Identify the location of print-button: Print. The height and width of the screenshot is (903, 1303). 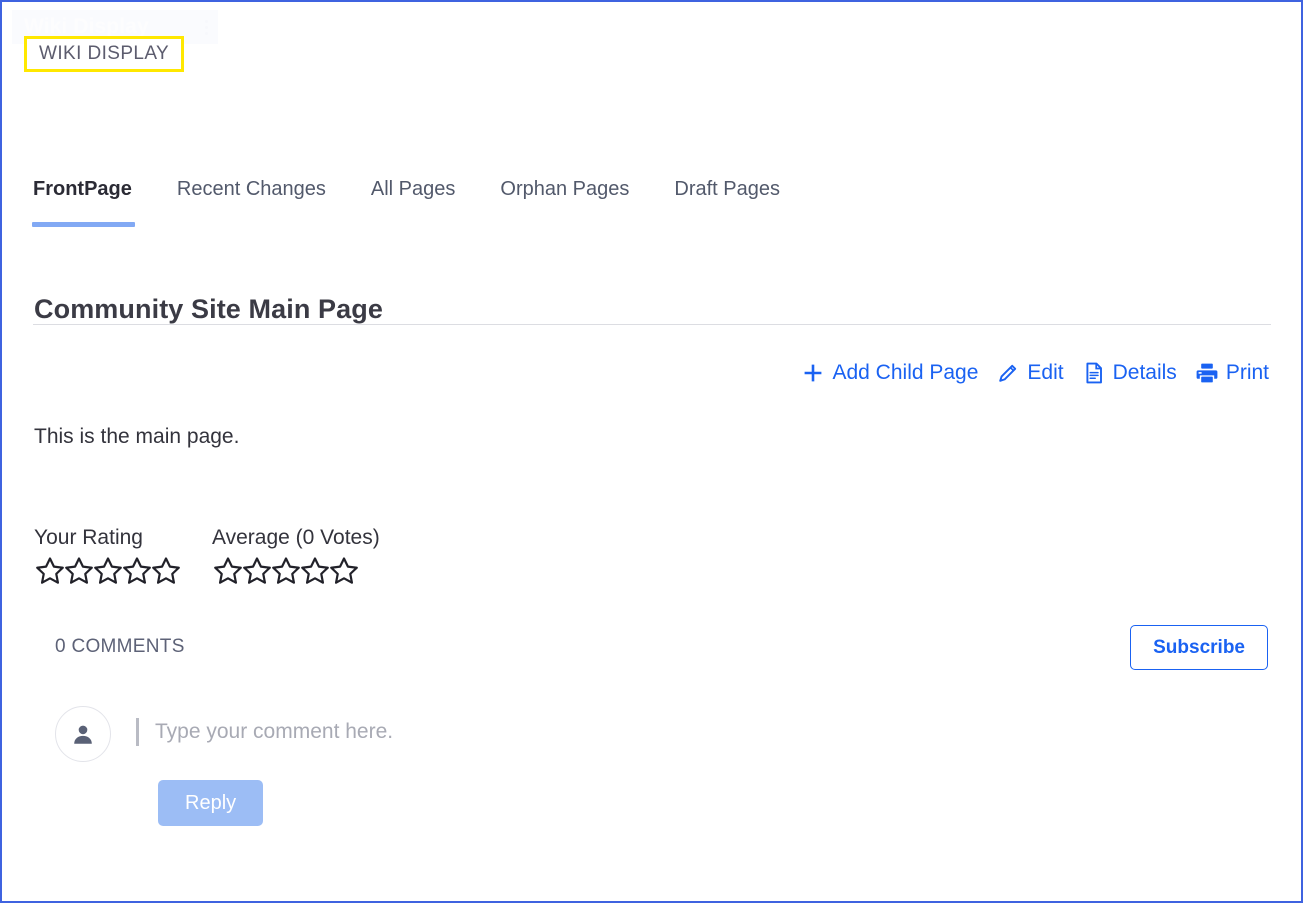
(1232, 373).